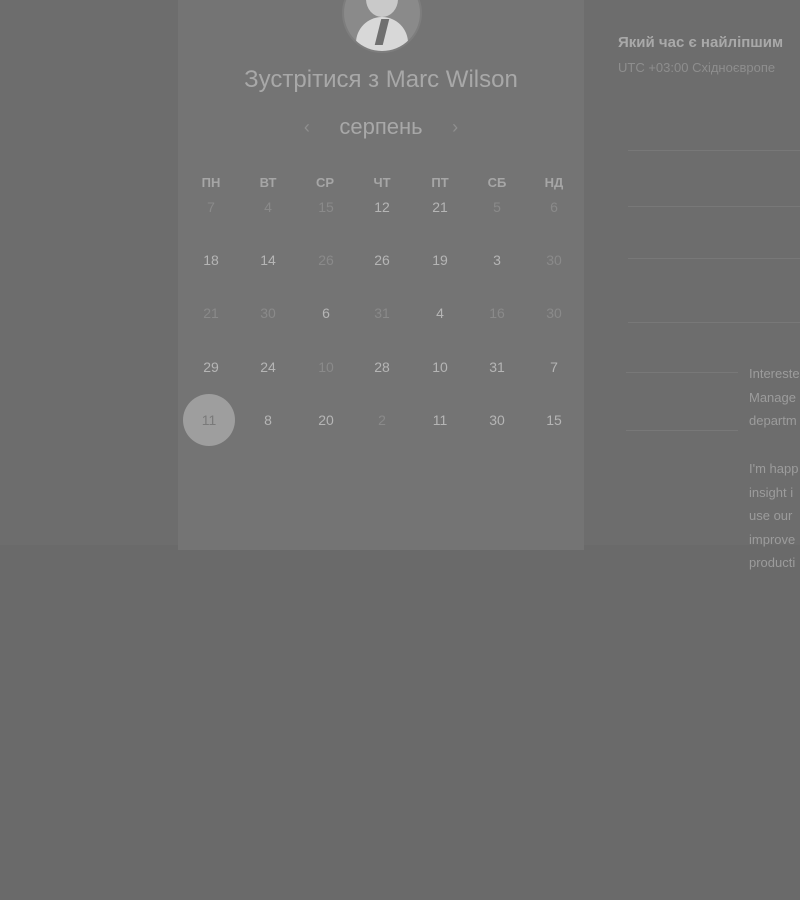  What do you see at coordinates (440, 422) in the screenshot?
I see `calendar-day: 11` at bounding box center [440, 422].